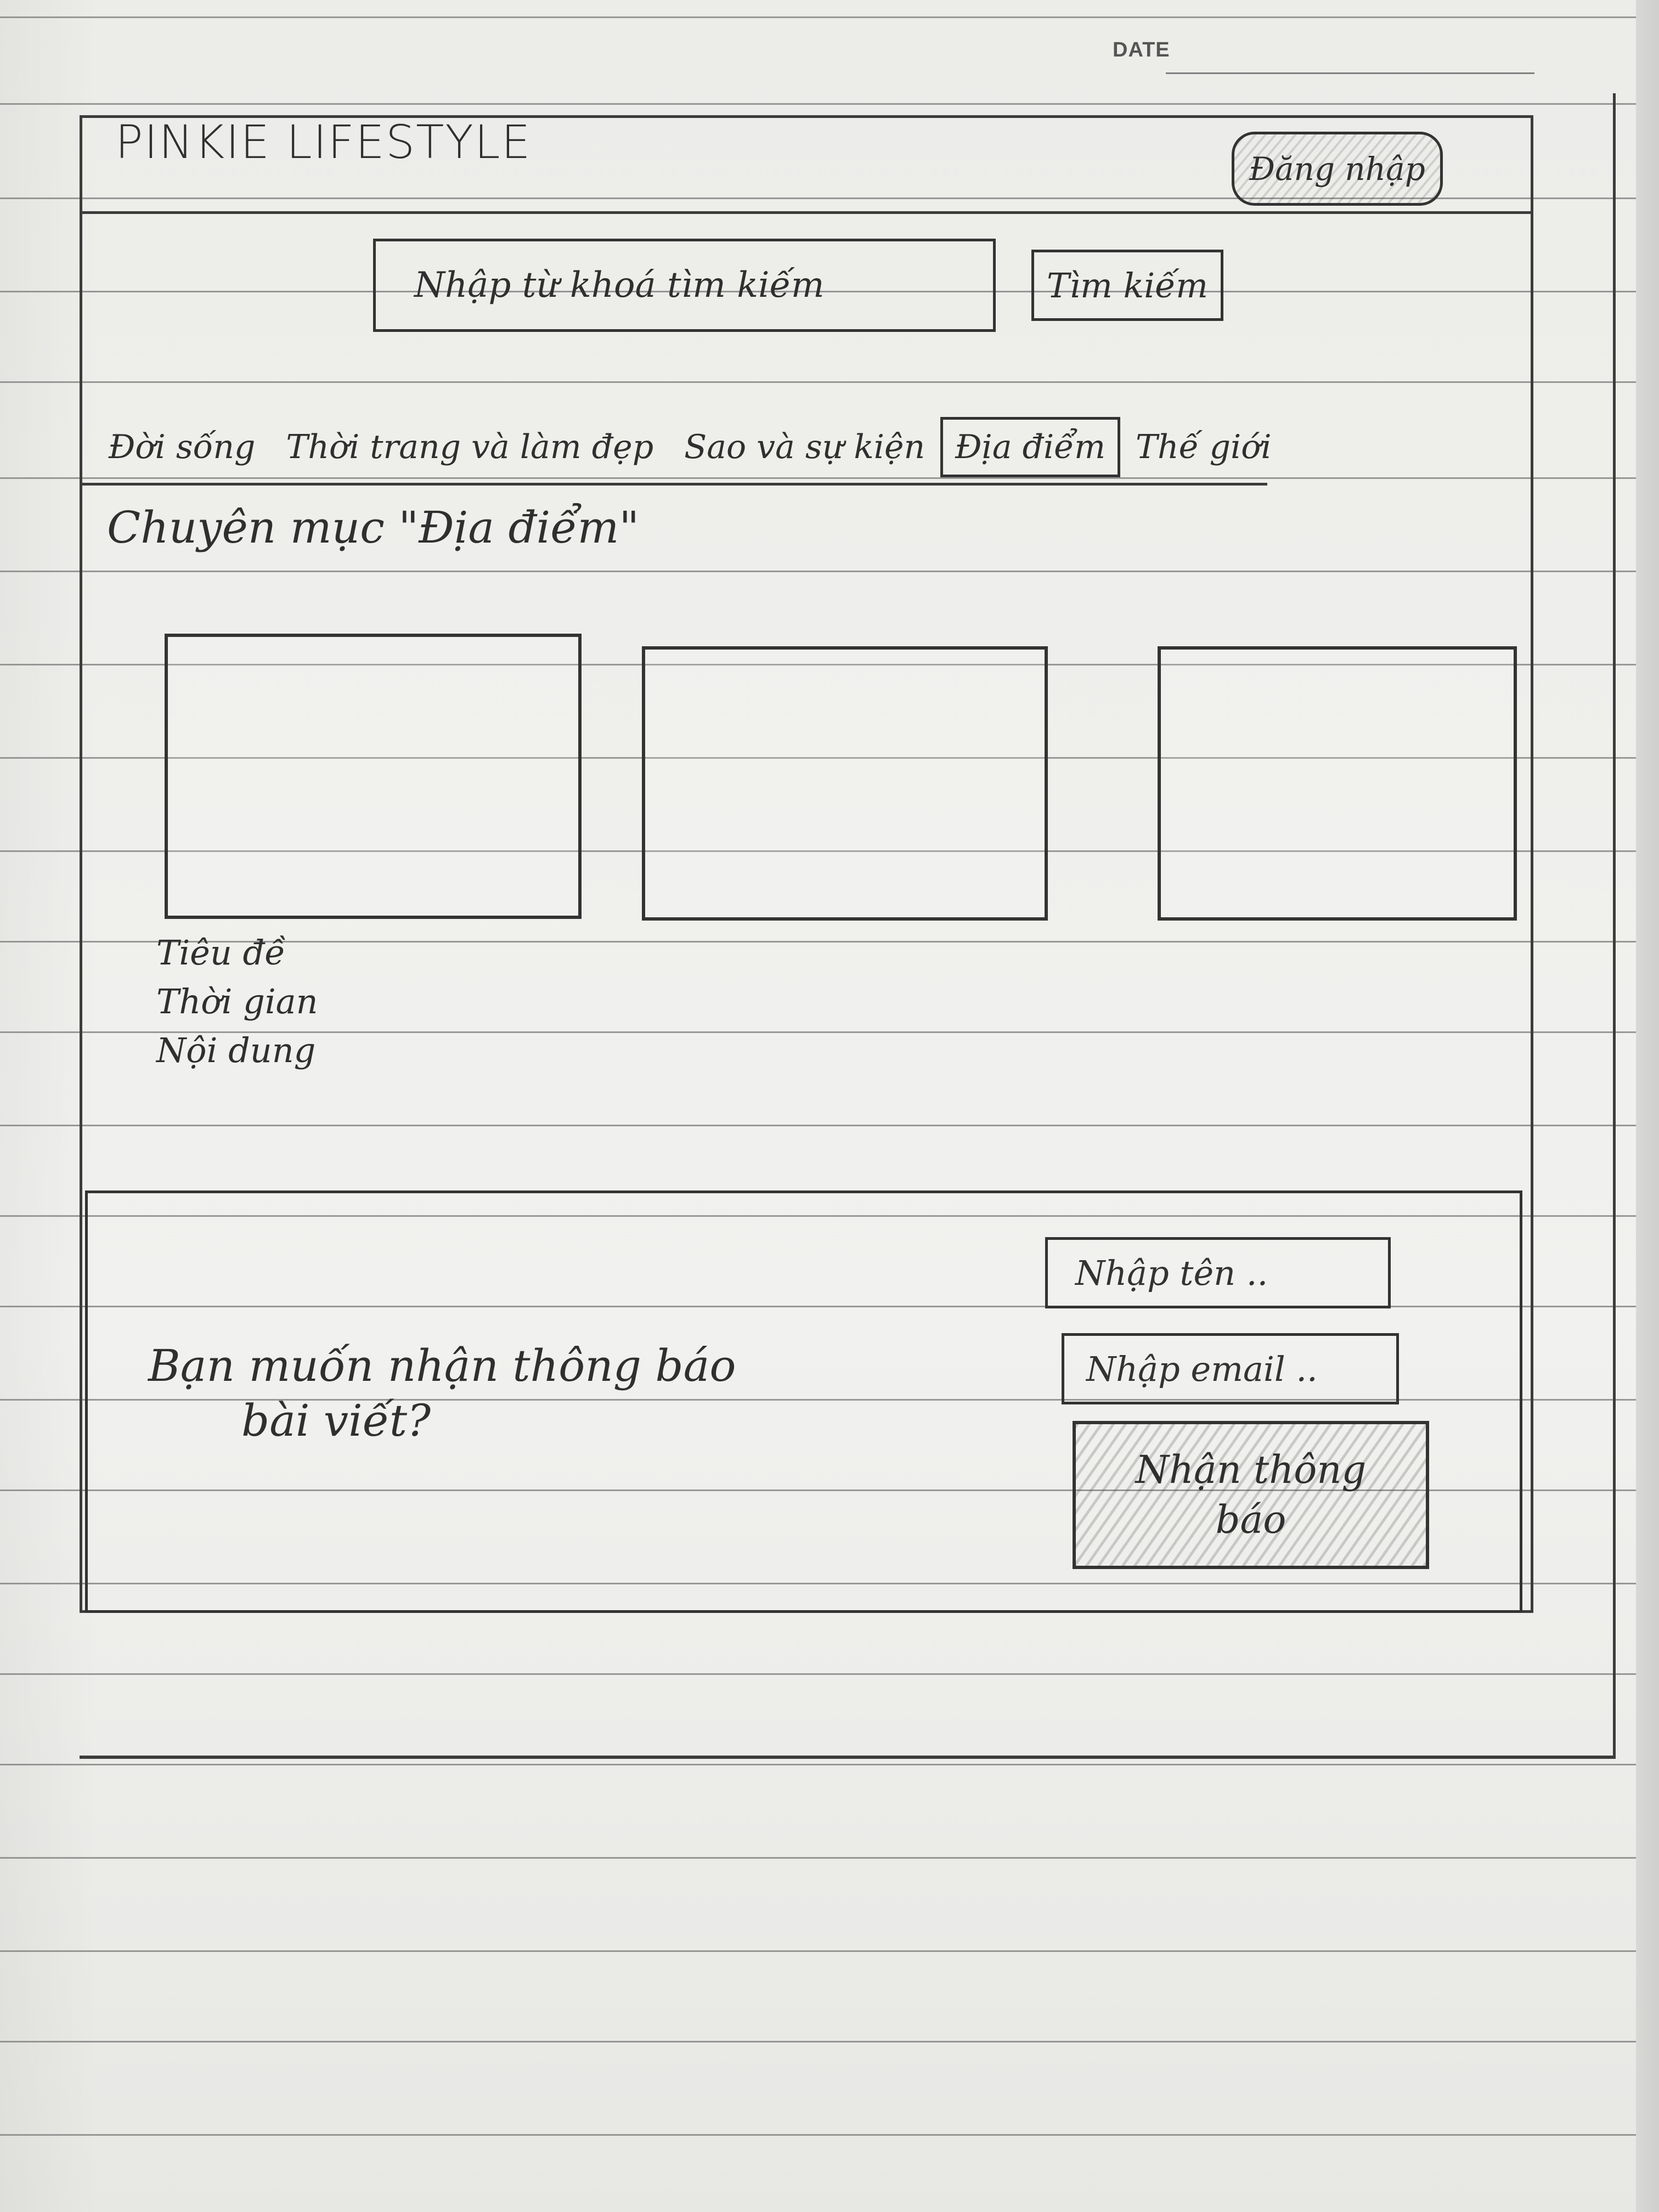  Describe the element at coordinates (336, 1420) in the screenshot. I see `subscribe-question-line2: bài viết?` at that location.